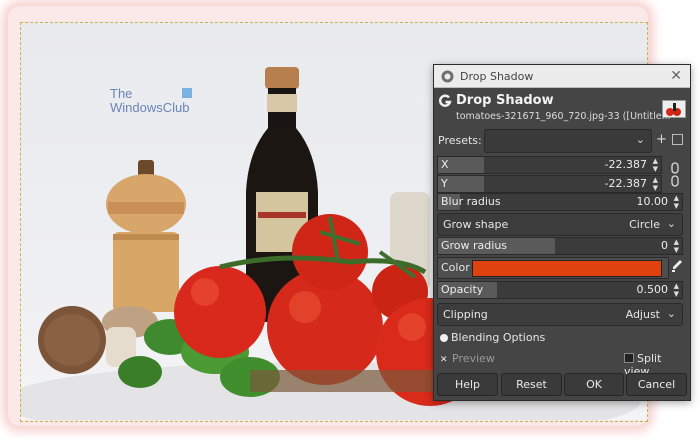 This screenshot has height=445, width=700. What do you see at coordinates (447, 76) in the screenshot?
I see `gimp-logo-icon` at bounding box center [447, 76].